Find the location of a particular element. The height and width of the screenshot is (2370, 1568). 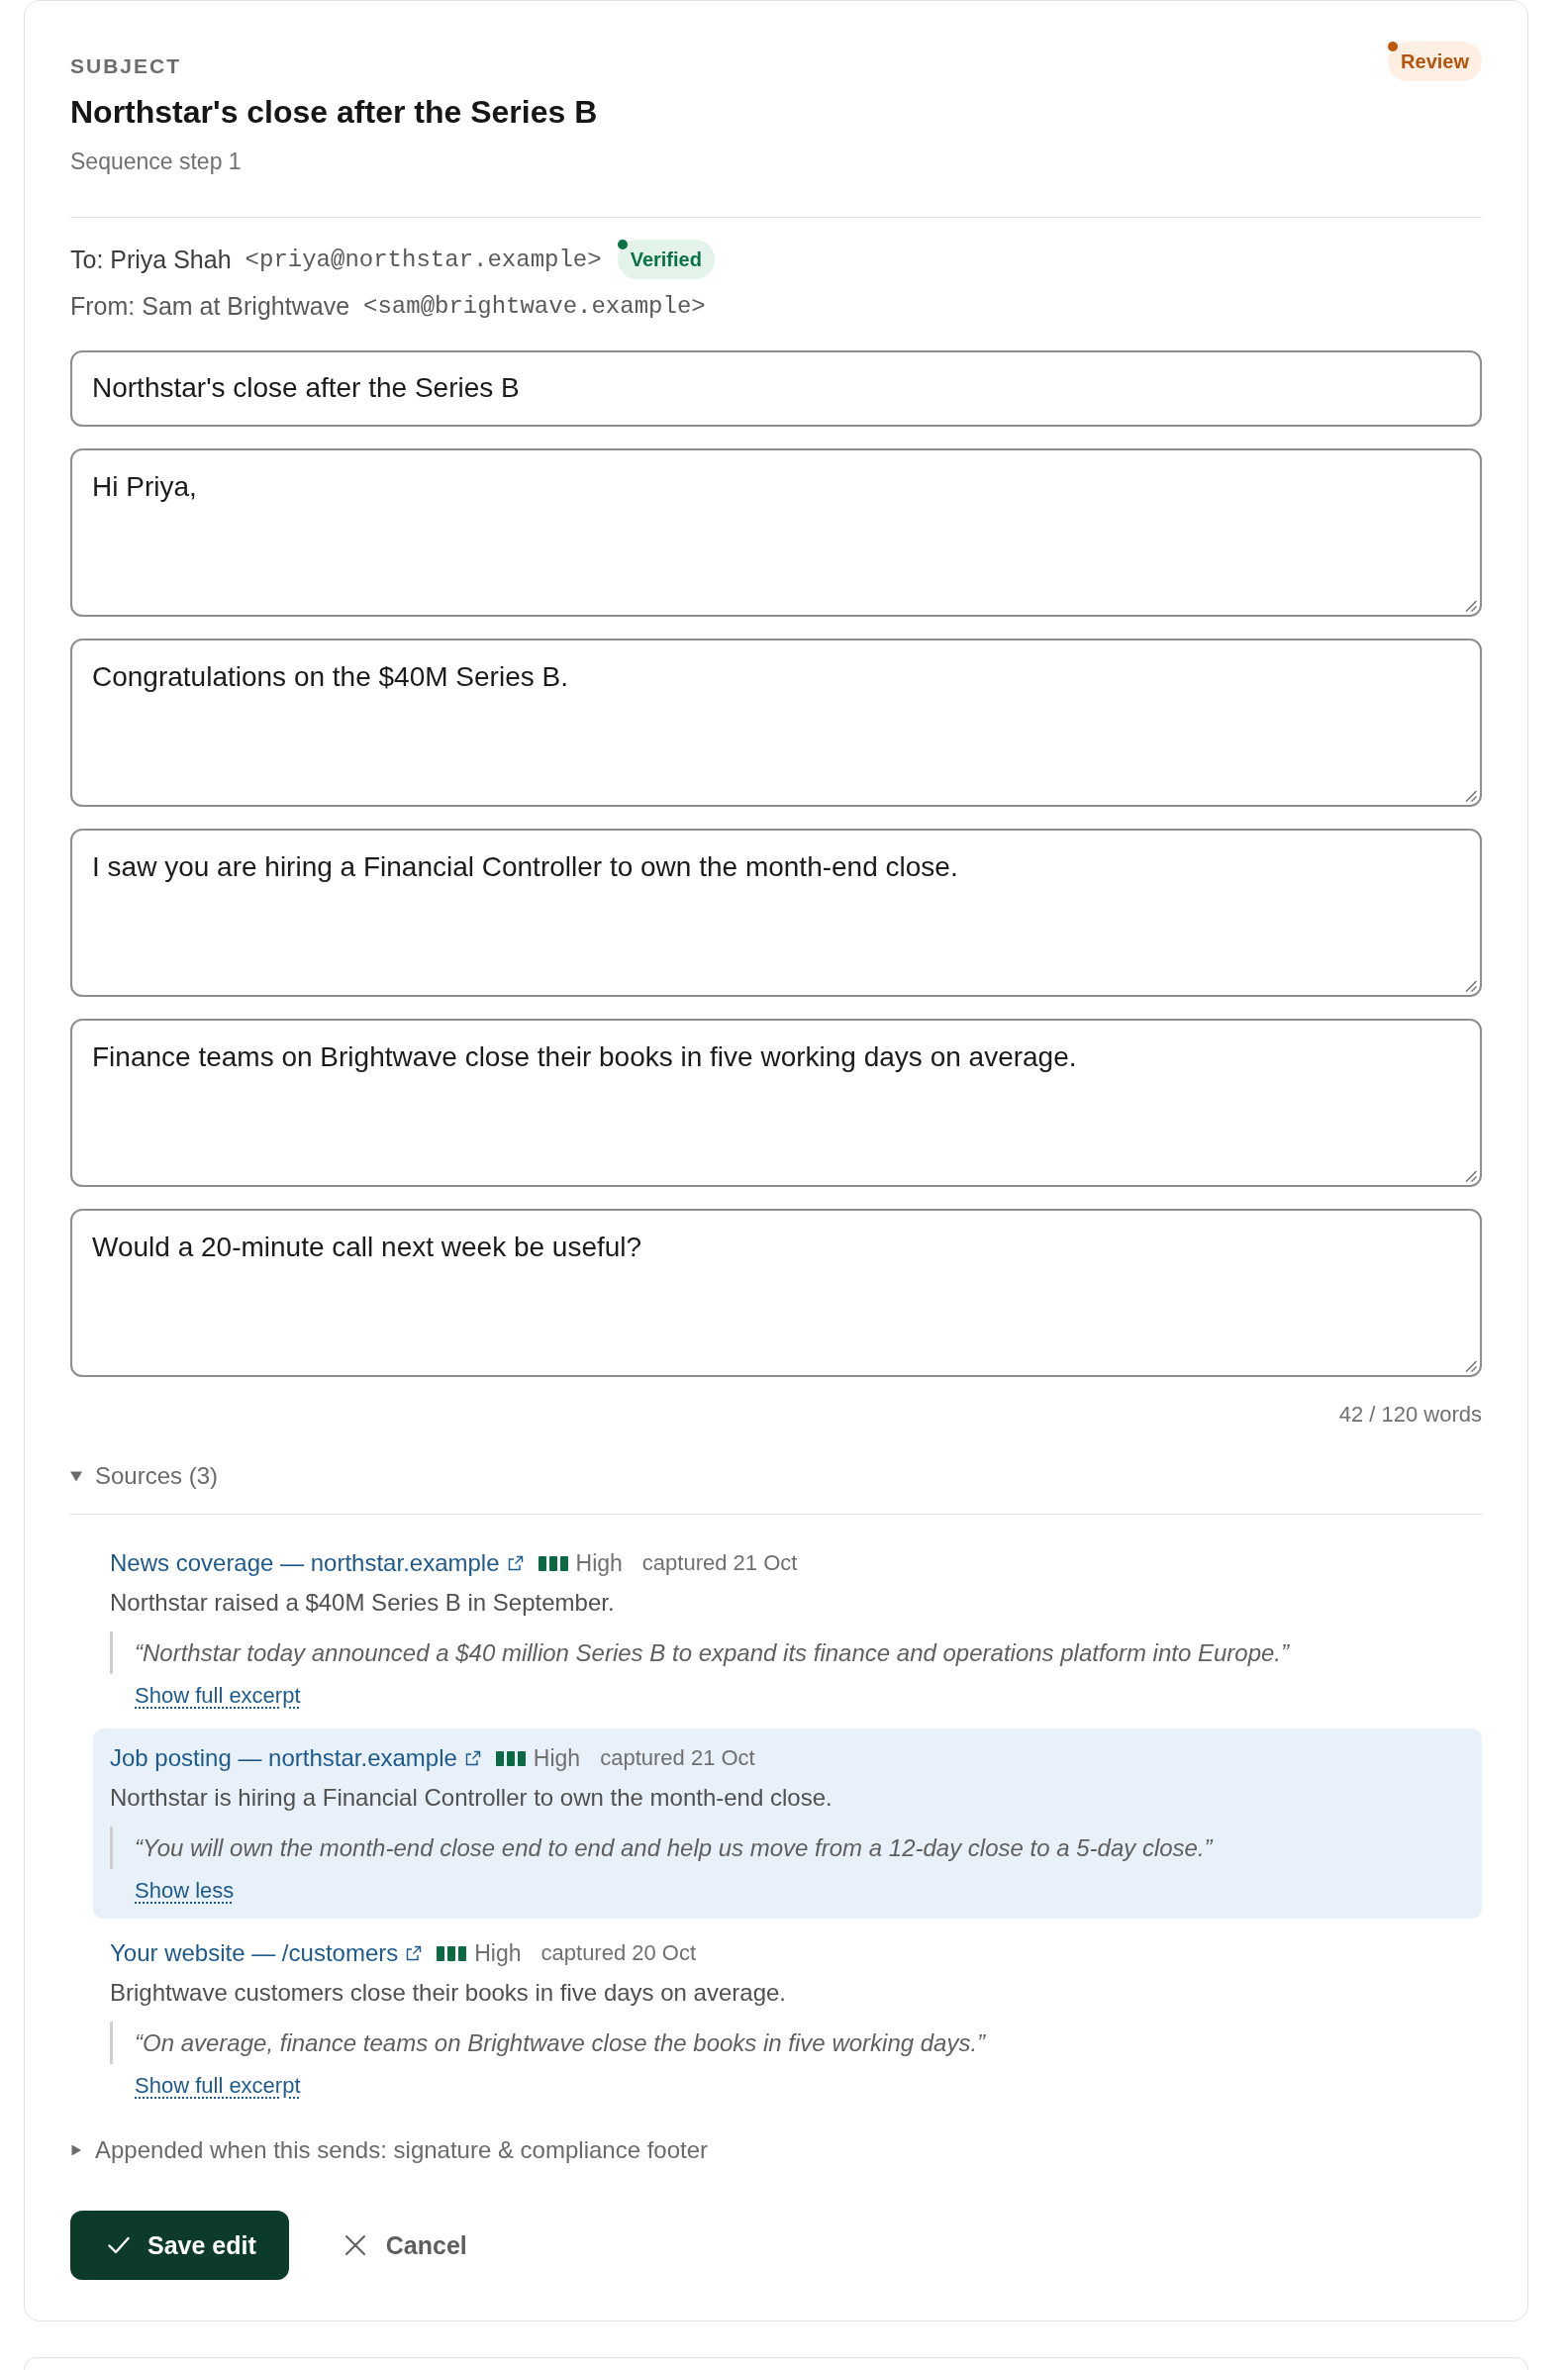

appended-footer-toggle: Appended when this sends: signature & compliance footer is located at coordinates (389, 2150).